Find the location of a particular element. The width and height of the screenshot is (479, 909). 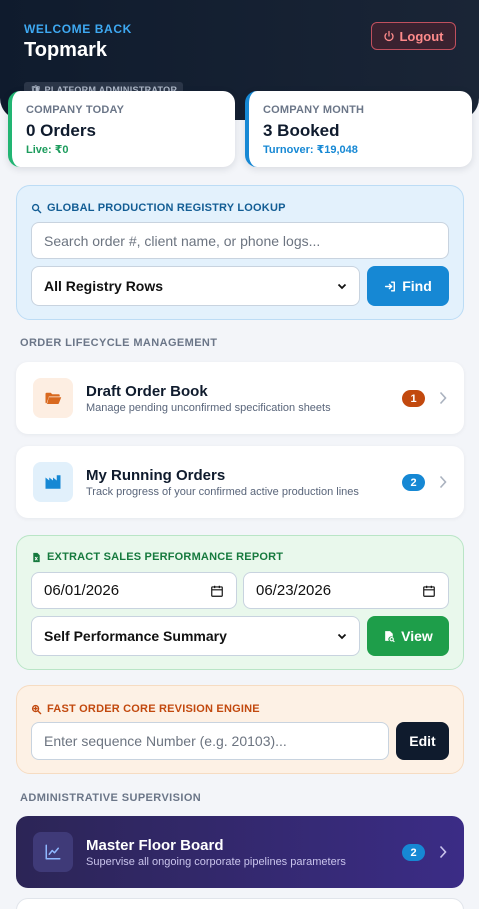

search-icon is located at coordinates (36, 208).